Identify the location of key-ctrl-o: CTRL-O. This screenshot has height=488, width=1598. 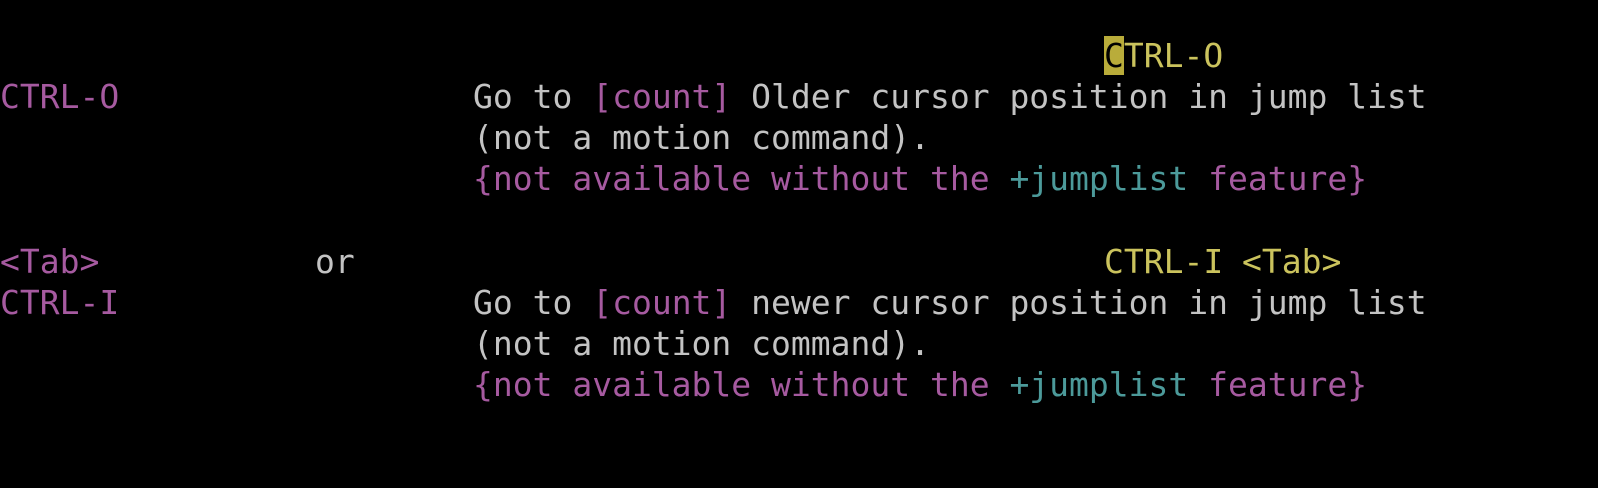
(60, 96).